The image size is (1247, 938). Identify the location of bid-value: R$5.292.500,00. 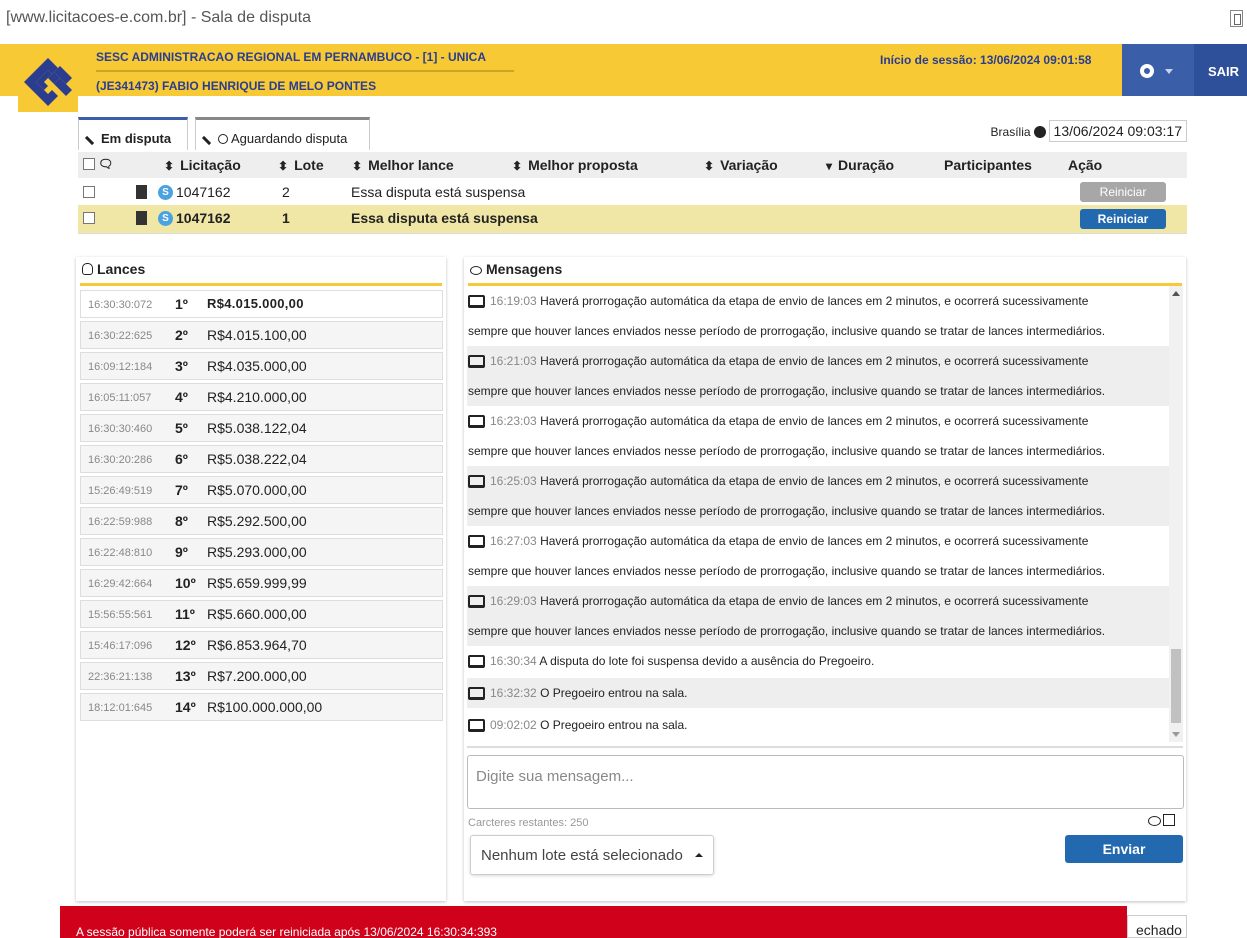
(257, 521).